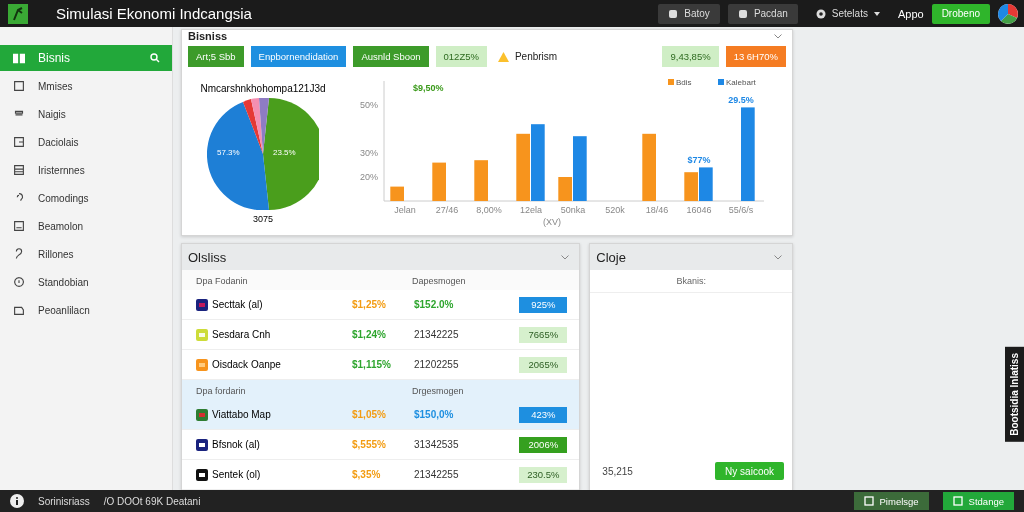 The width and height of the screenshot is (1024, 512). I want to click on legend-label: Bdis, so click(684, 82).